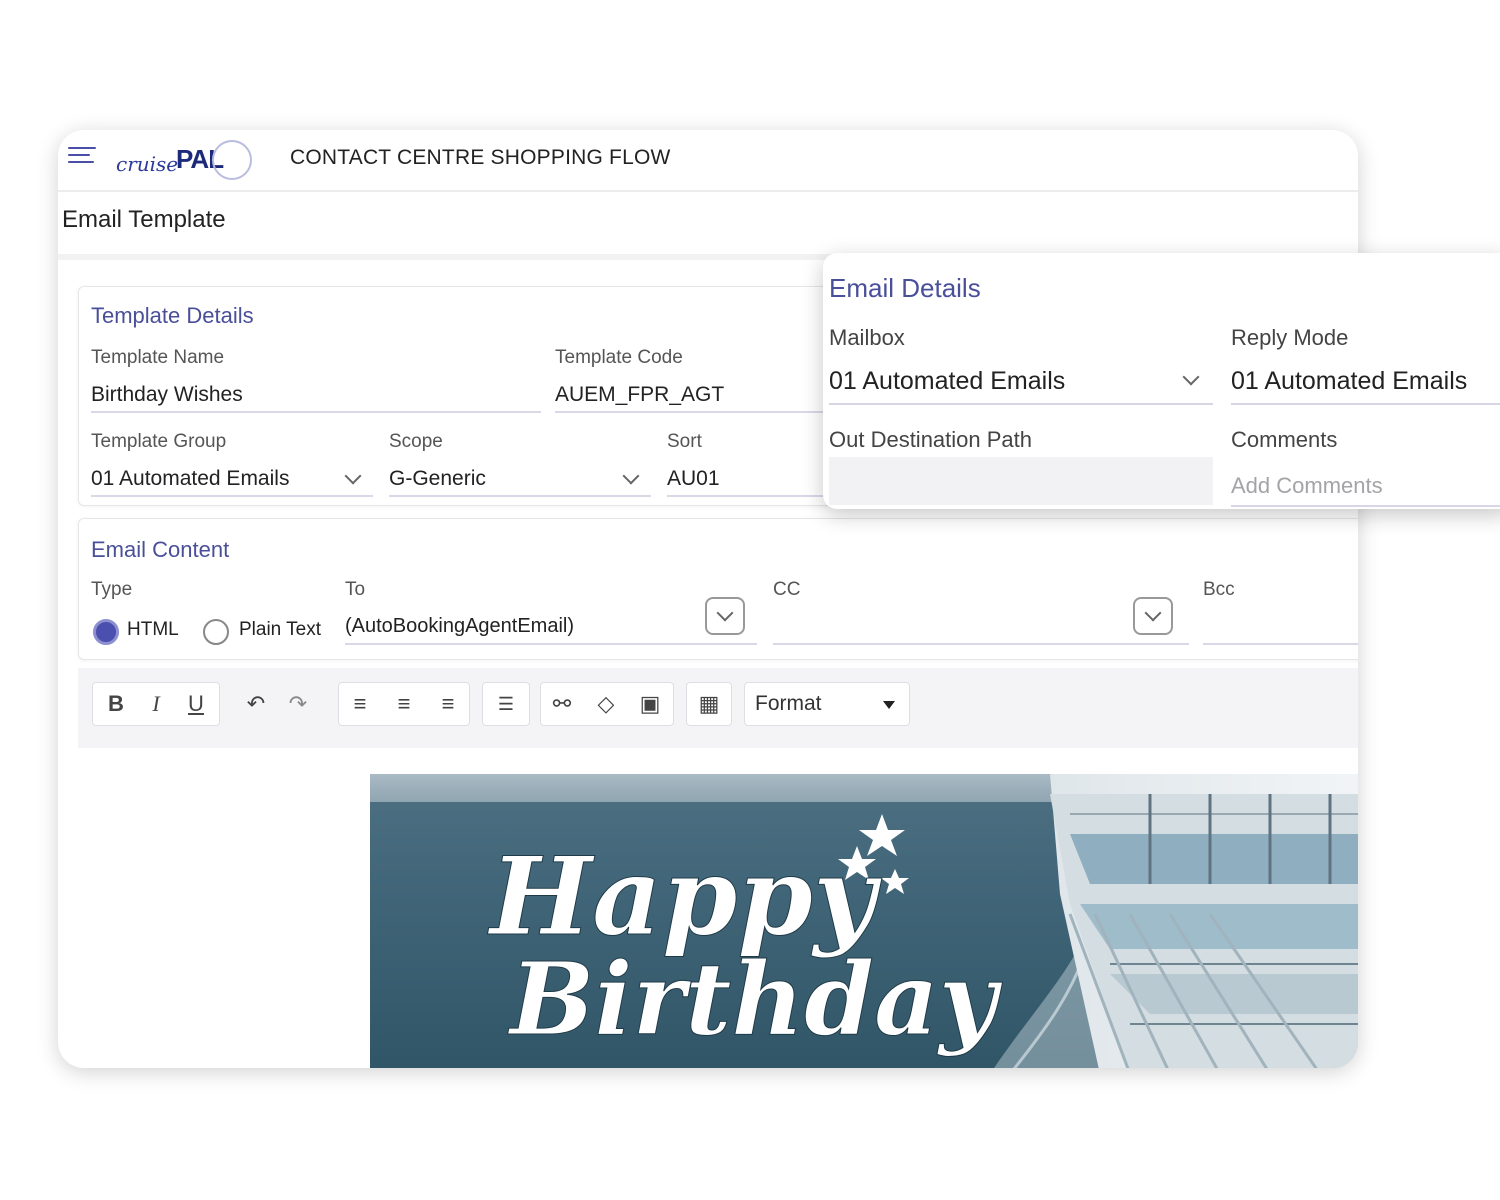 The height and width of the screenshot is (1200, 1500). What do you see at coordinates (551, 644) in the screenshot?
I see `to-underline` at bounding box center [551, 644].